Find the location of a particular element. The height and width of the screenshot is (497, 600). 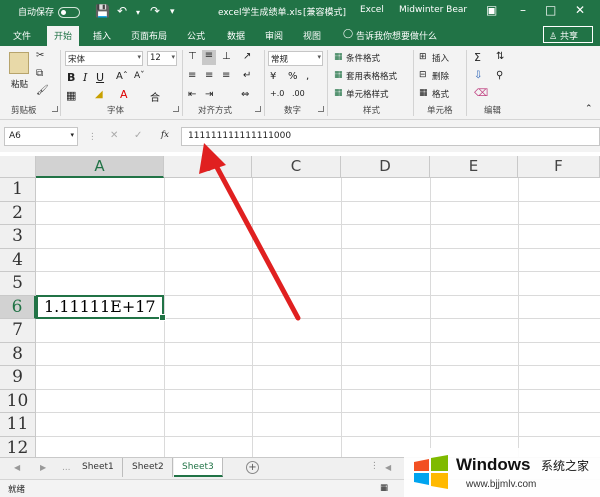

sort-filter-icon: ⇅ is located at coordinates (500, 56).